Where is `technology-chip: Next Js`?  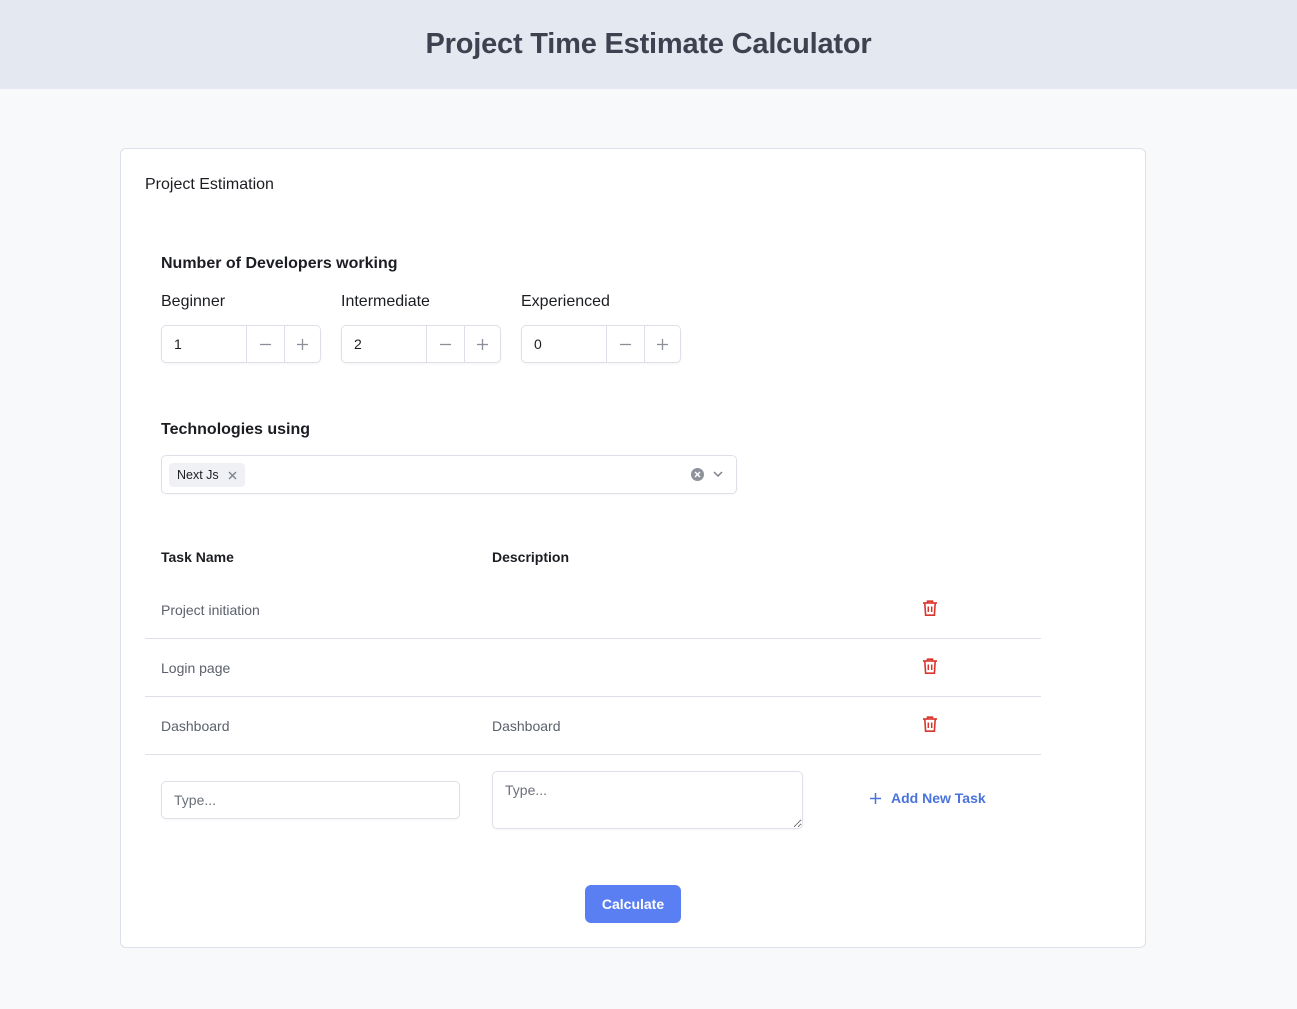 technology-chip: Next Js is located at coordinates (207, 475).